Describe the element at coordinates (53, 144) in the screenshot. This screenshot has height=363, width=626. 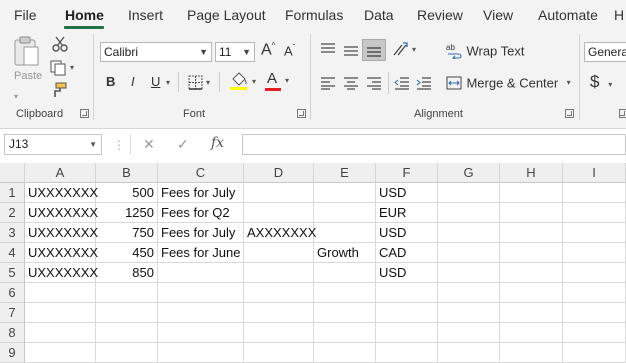
I see `name-box: J13 ▼` at that location.